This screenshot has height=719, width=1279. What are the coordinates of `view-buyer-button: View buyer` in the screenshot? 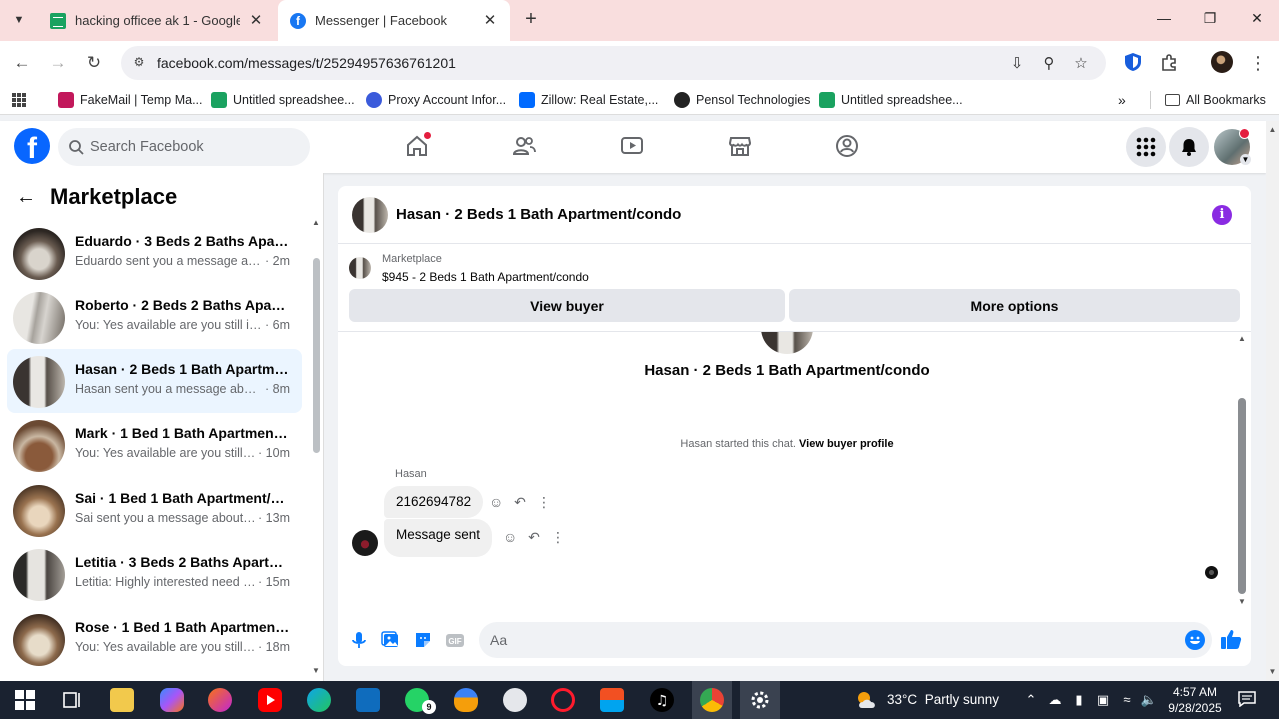 It's located at (567, 305).